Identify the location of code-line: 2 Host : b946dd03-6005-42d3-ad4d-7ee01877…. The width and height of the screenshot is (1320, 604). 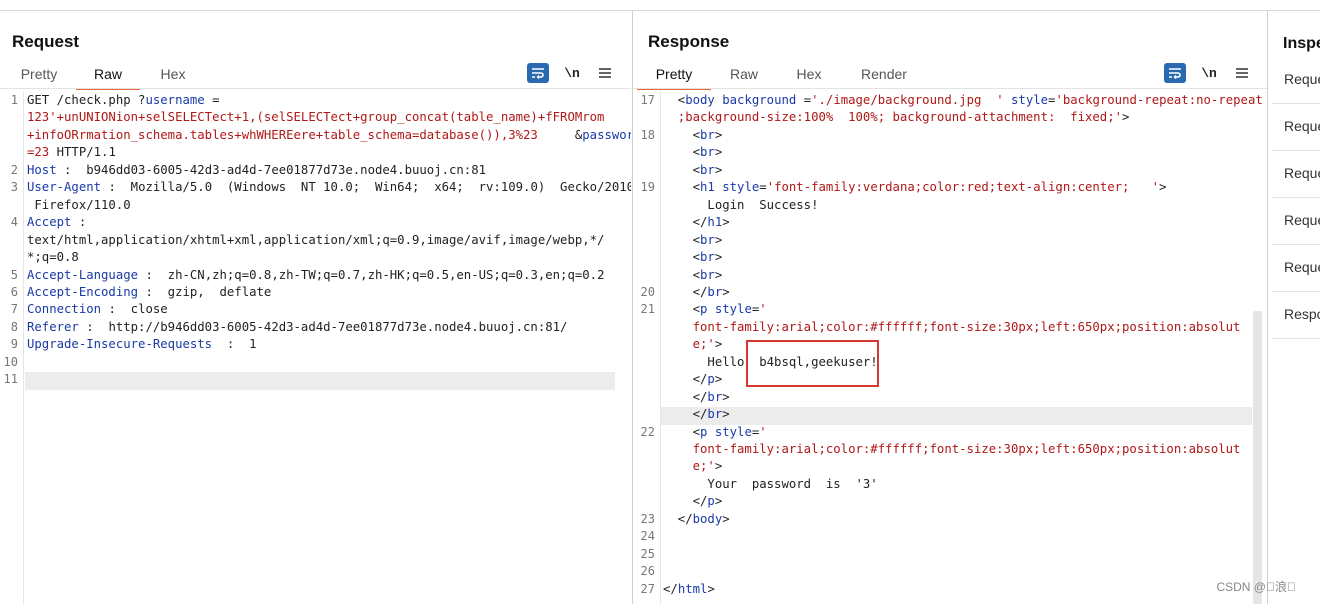
(315, 171).